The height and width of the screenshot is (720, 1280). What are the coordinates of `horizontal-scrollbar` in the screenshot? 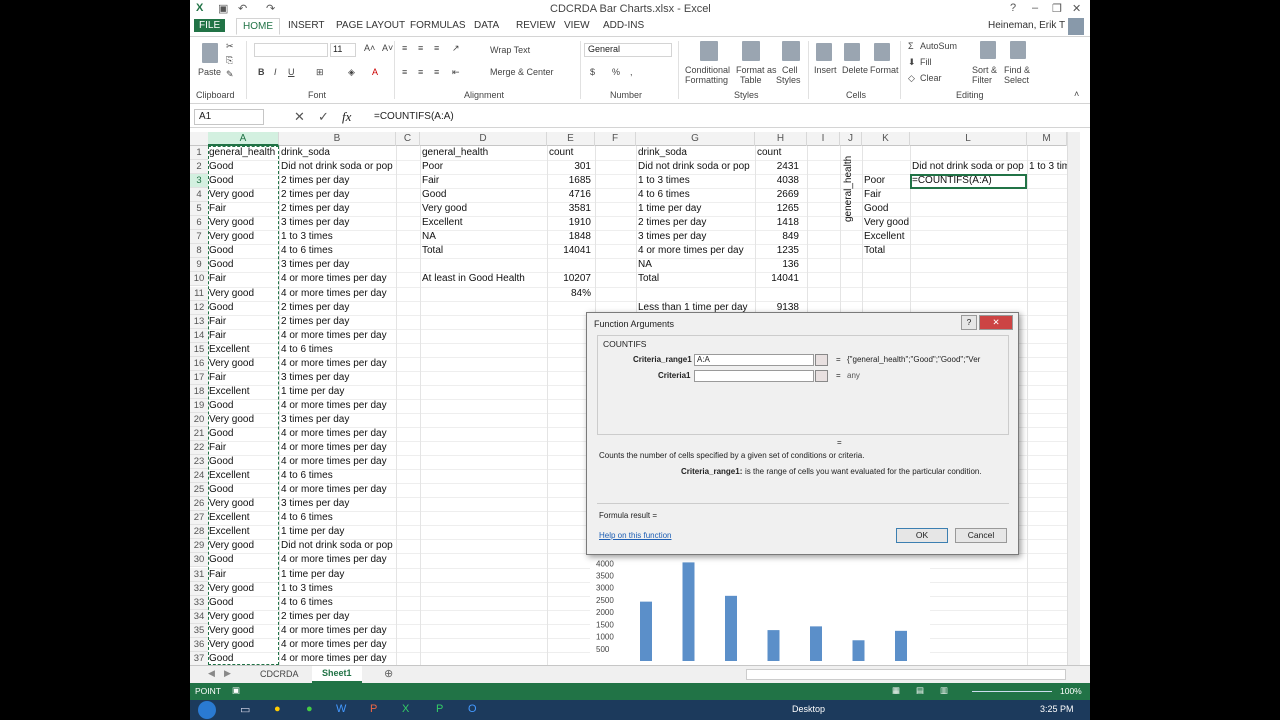 It's located at (906, 674).